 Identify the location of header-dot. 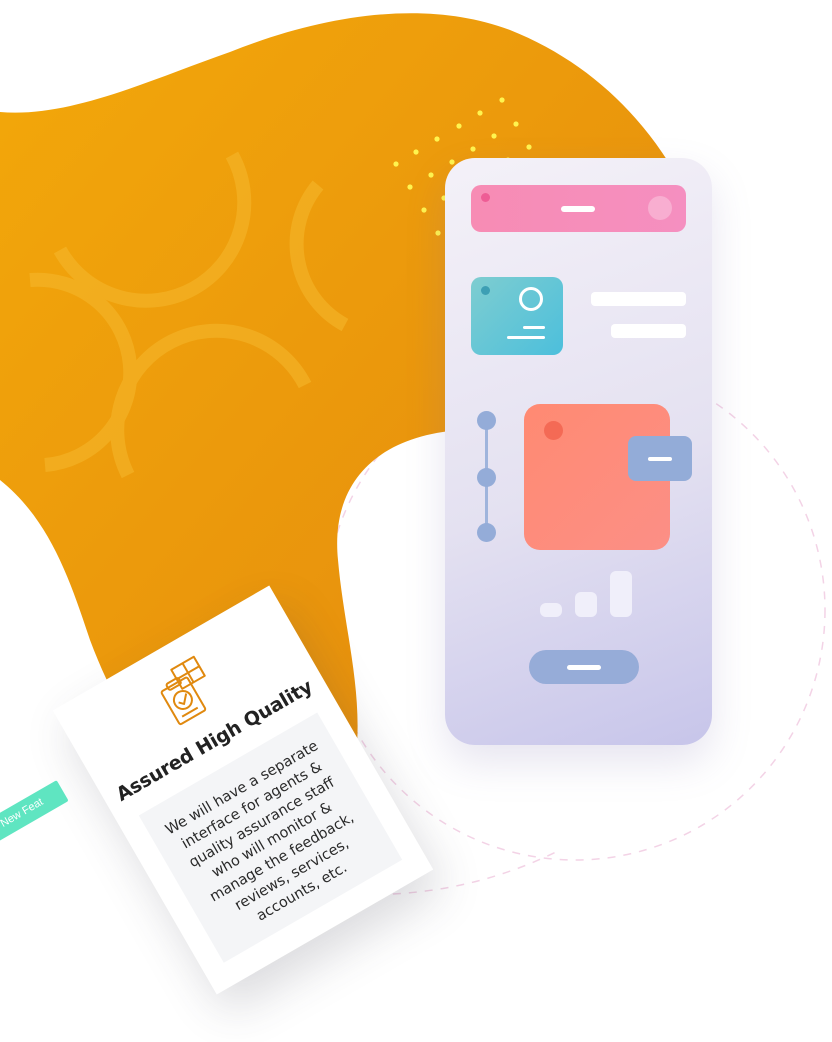
(485, 197).